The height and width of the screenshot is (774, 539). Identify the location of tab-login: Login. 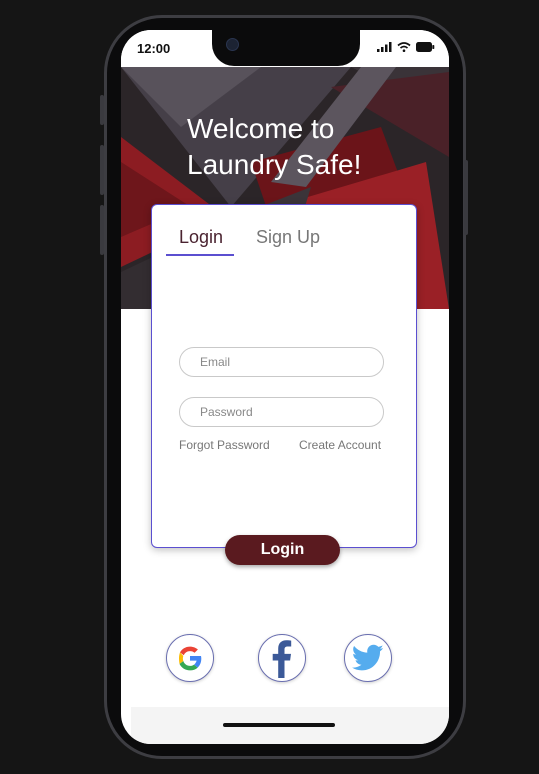
(201, 237).